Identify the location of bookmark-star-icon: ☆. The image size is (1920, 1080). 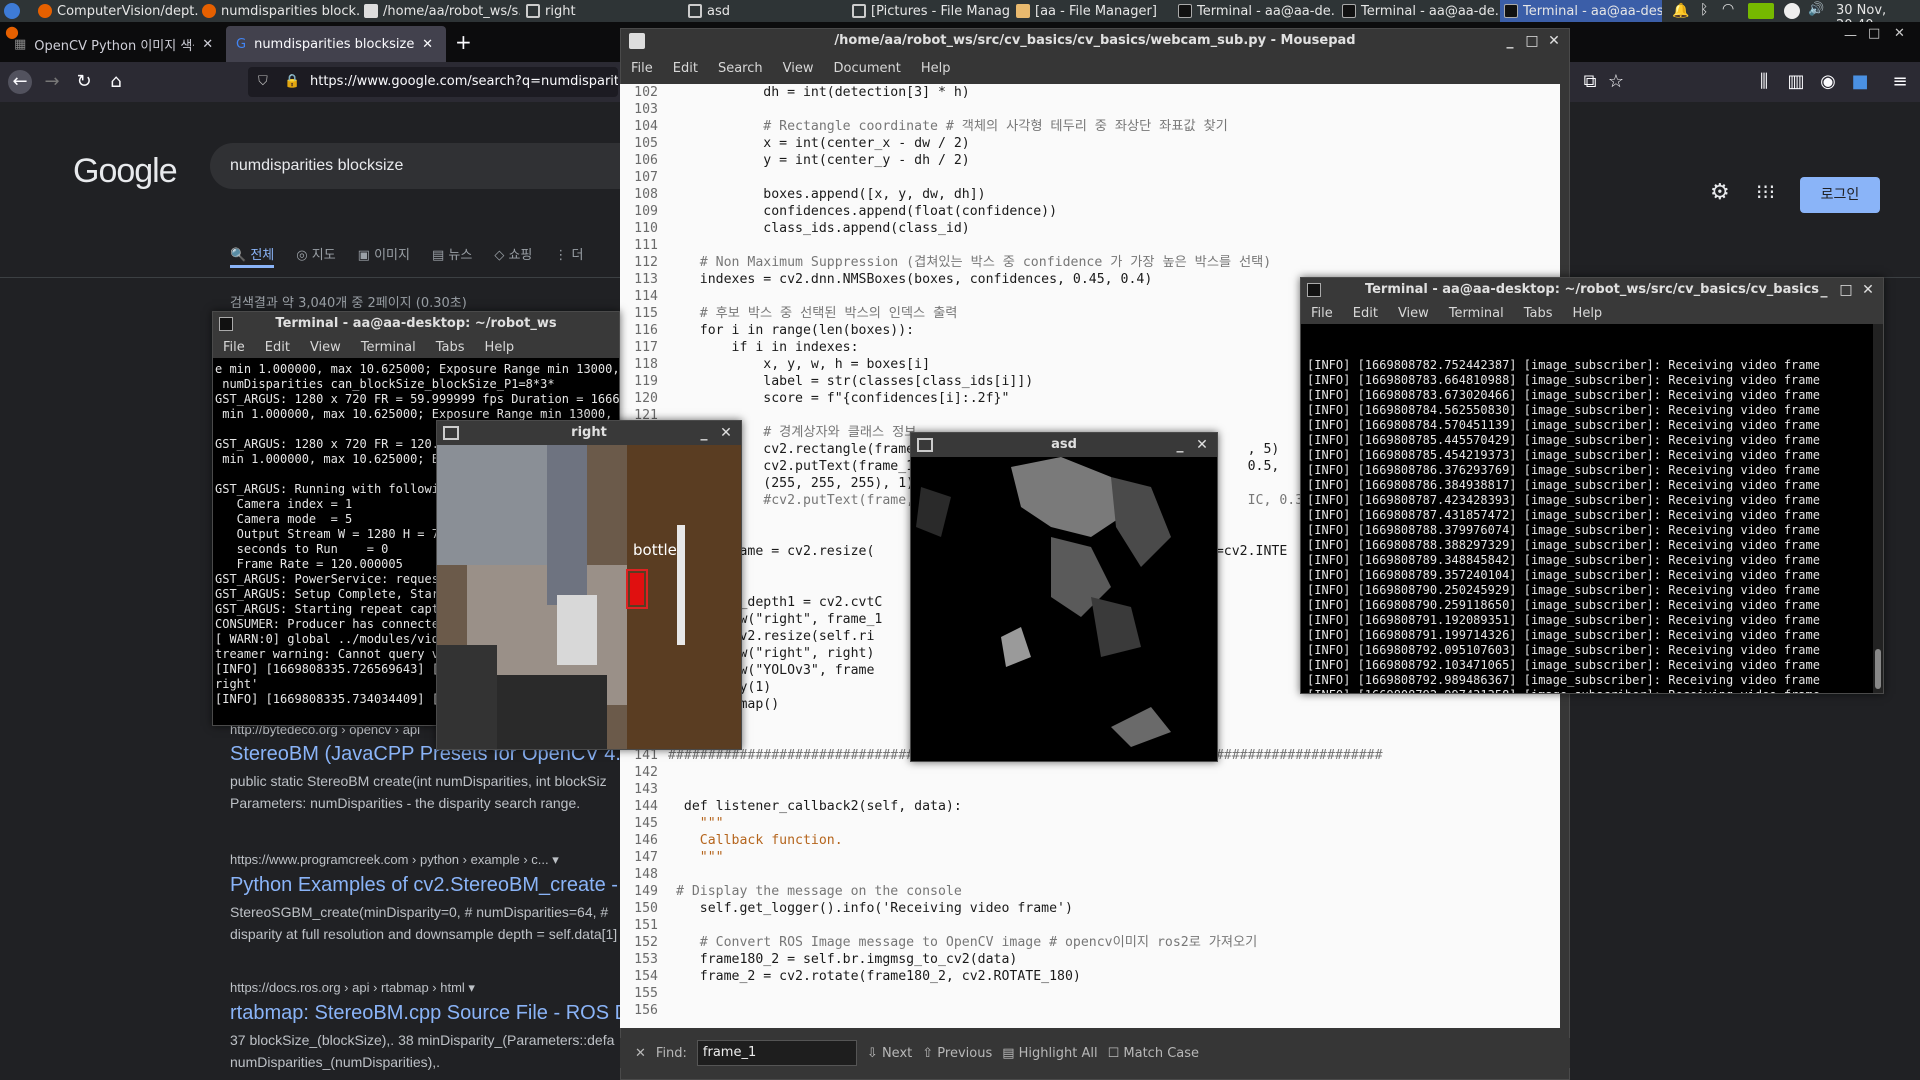
(1616, 82).